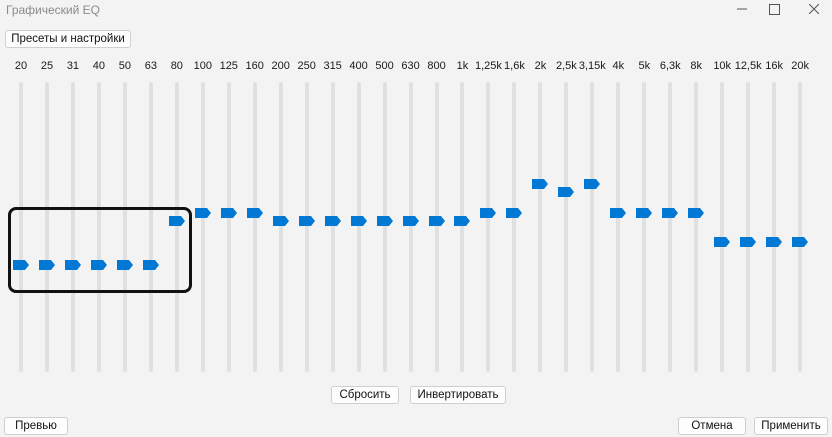 Image resolution: width=832 pixels, height=437 pixels. What do you see at coordinates (99, 66) in the screenshot?
I see `band-label: 40` at bounding box center [99, 66].